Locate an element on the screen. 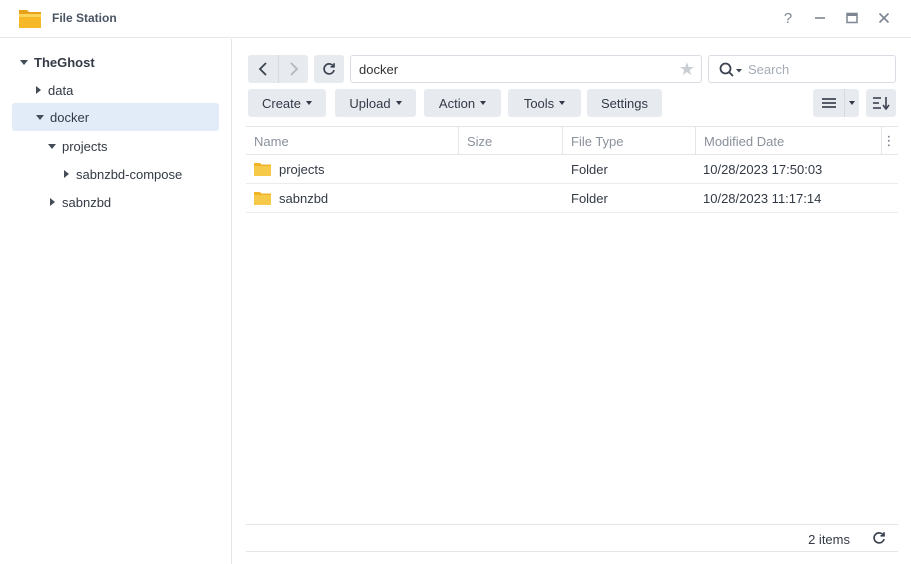 The image size is (911, 564). action-button: Action is located at coordinates (462, 103).